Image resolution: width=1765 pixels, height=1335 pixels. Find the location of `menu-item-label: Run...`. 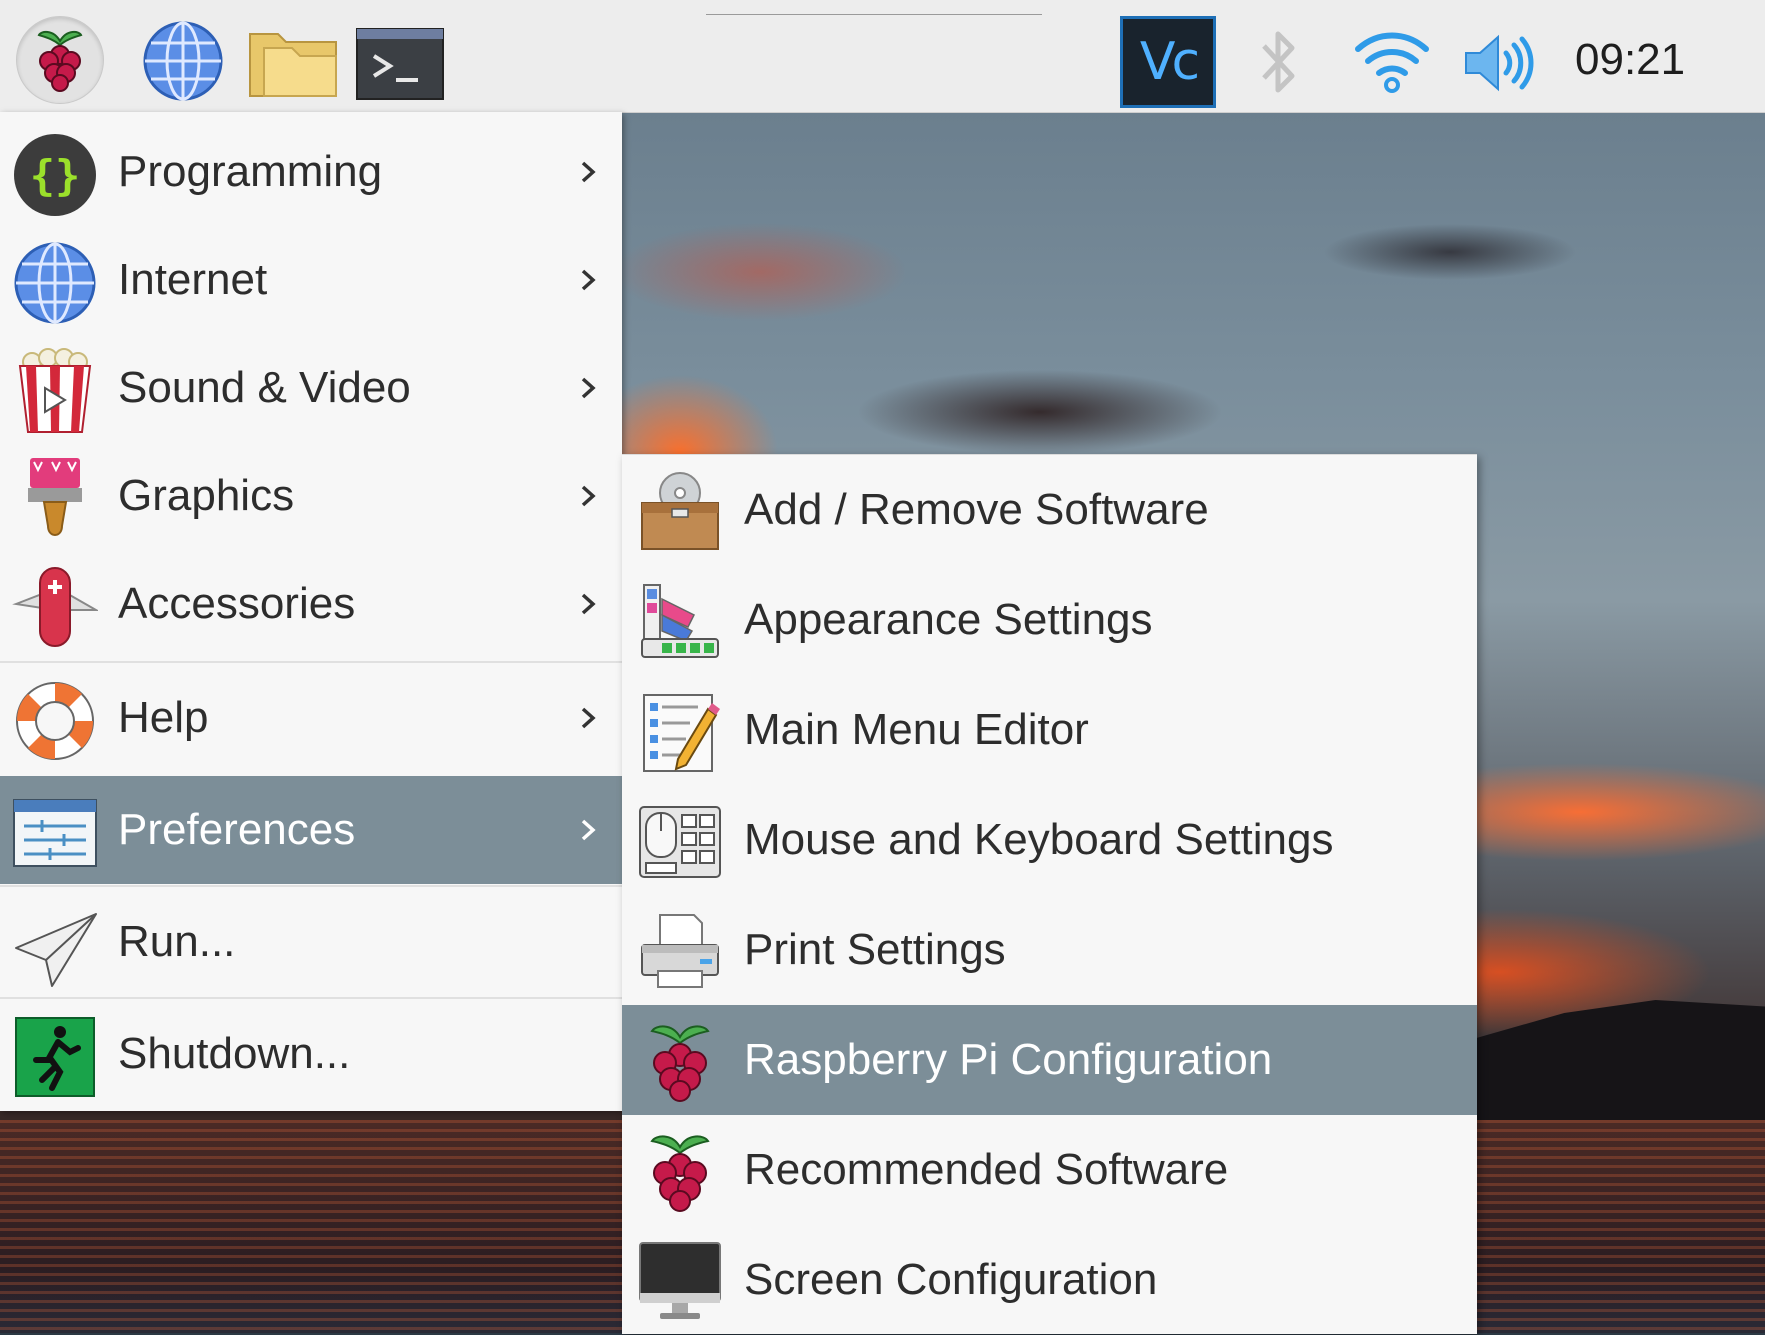

menu-item-label: Run... is located at coordinates (177, 941).